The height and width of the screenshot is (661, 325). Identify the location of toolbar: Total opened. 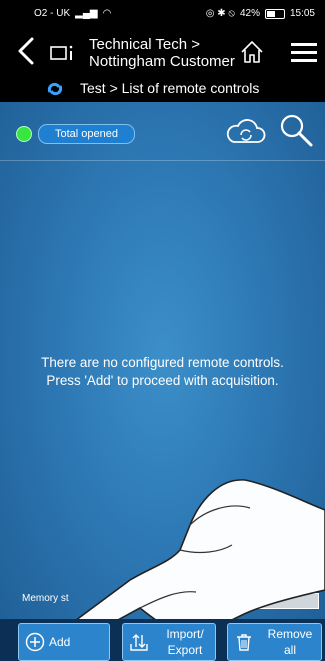
(162, 131).